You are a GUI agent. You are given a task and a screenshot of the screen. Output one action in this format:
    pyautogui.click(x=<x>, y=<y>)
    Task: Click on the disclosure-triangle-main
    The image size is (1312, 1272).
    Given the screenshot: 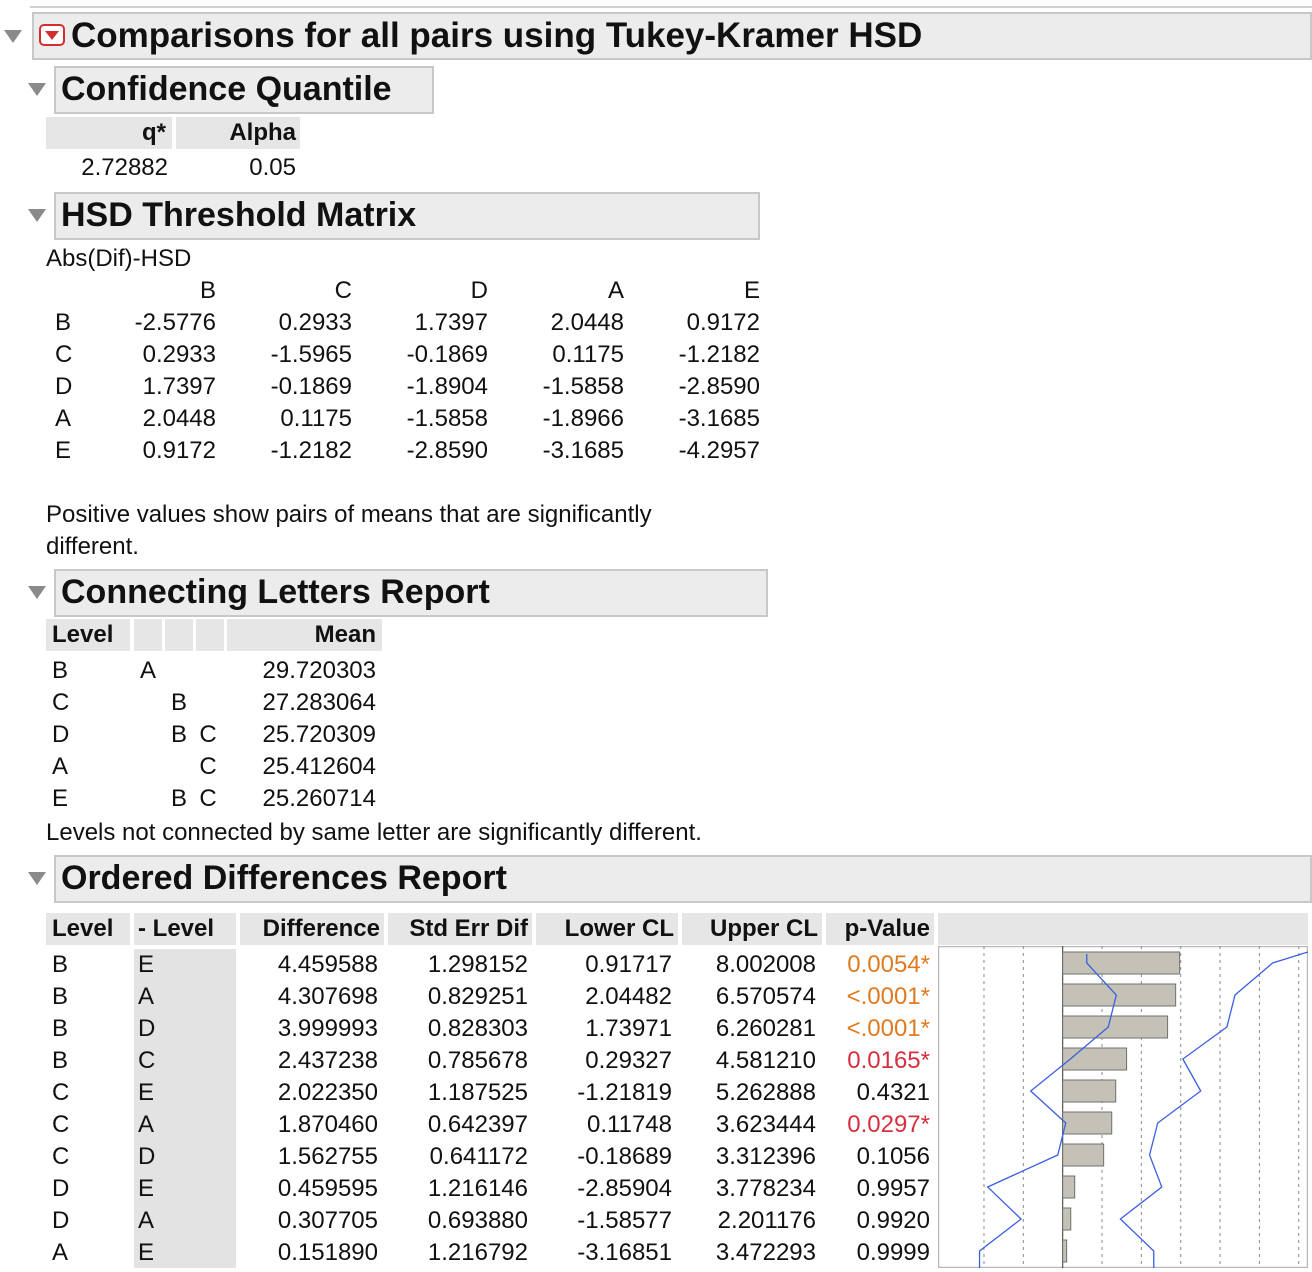 What is the action you would take?
    pyautogui.click(x=13, y=36)
    